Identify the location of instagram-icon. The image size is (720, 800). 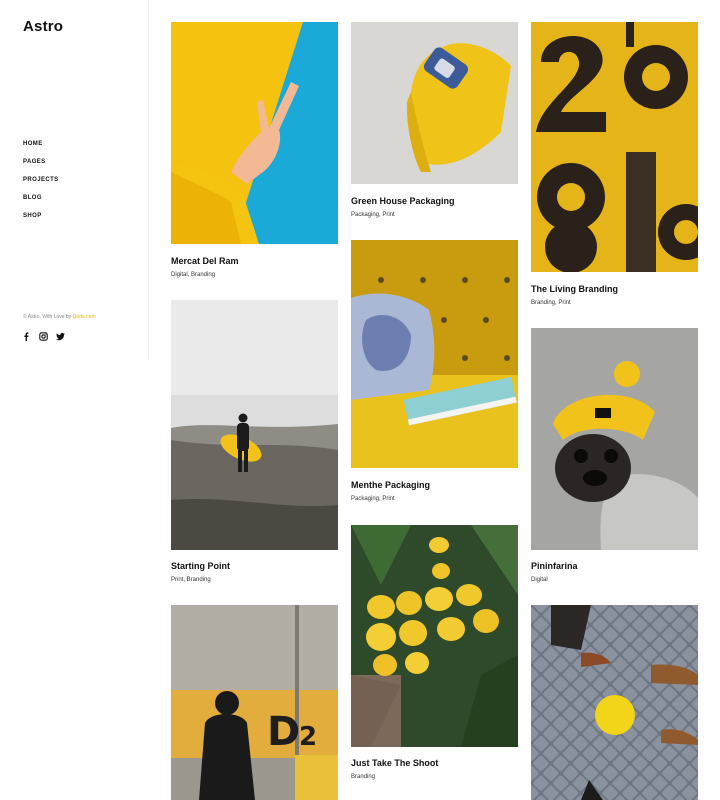
(43, 334).